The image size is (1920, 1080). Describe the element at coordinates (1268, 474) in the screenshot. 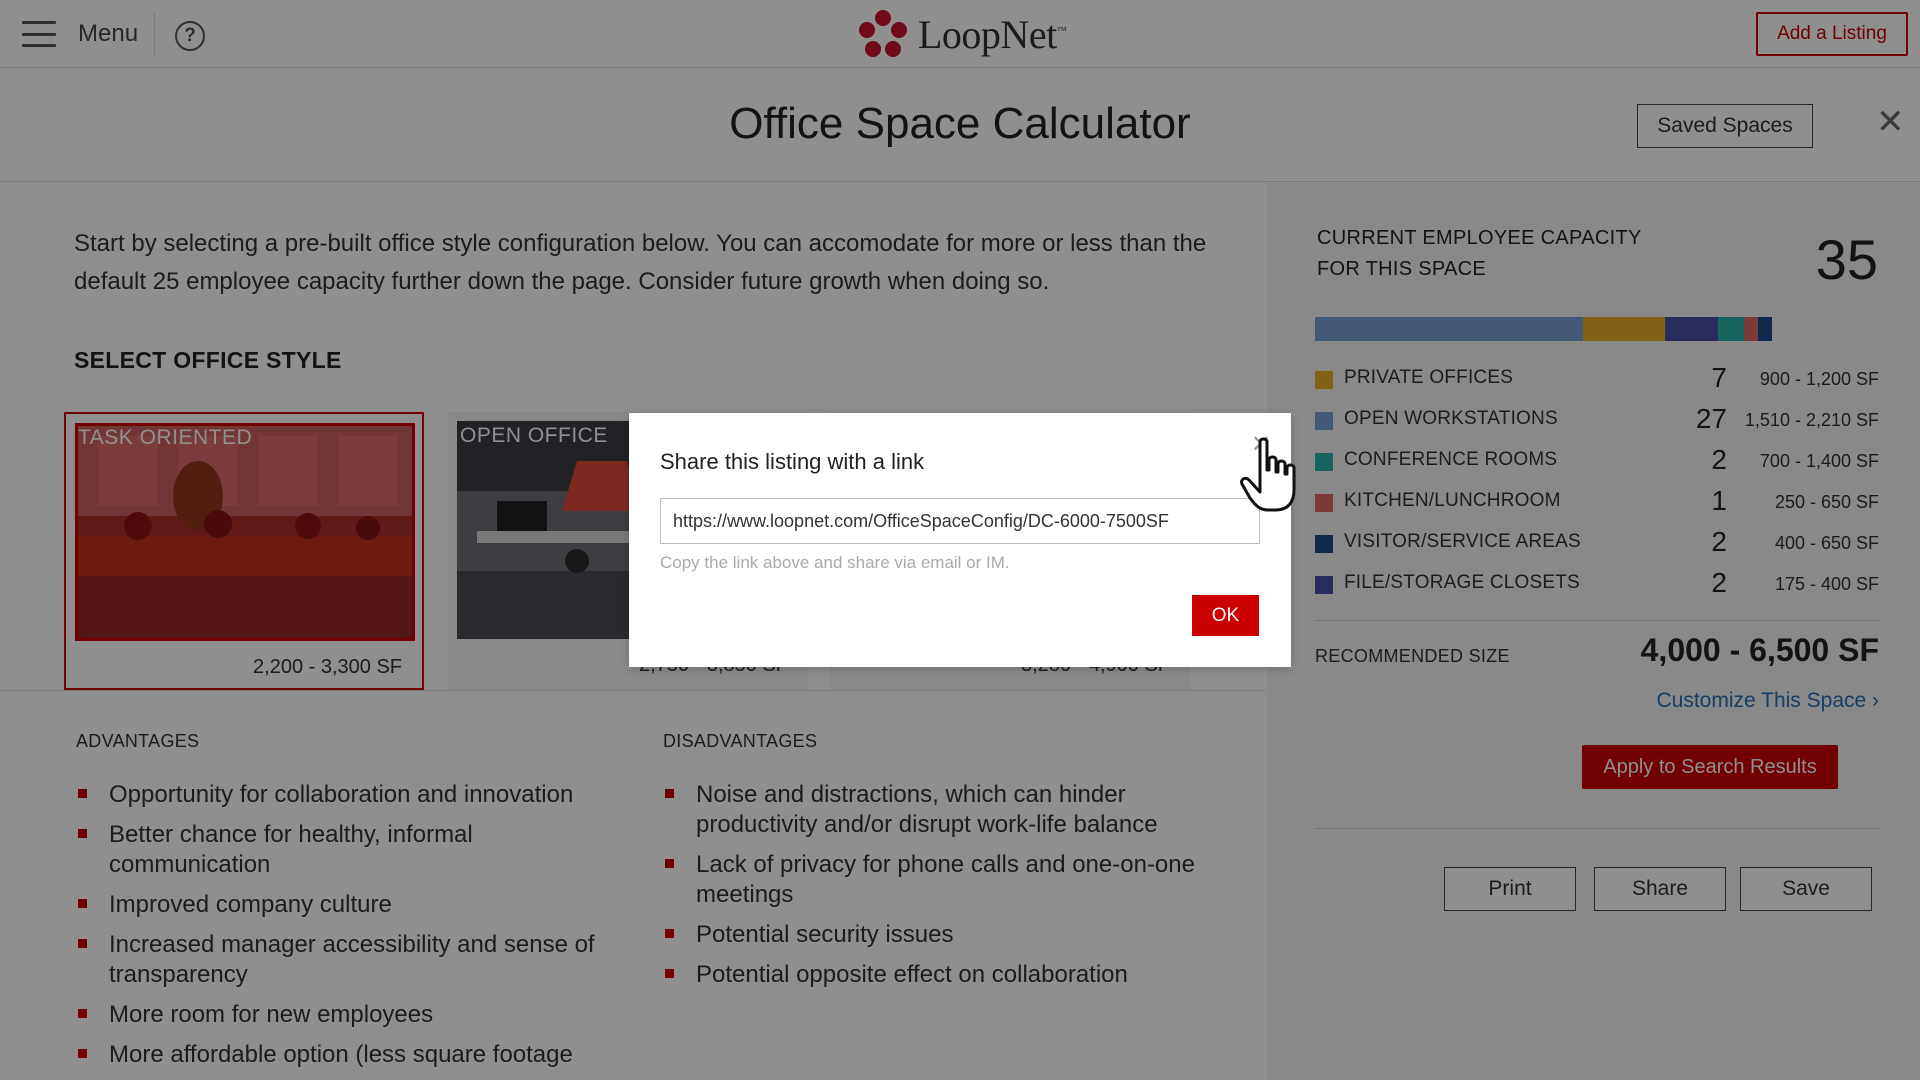

I see `hand-pointer-cursor-icon` at that location.